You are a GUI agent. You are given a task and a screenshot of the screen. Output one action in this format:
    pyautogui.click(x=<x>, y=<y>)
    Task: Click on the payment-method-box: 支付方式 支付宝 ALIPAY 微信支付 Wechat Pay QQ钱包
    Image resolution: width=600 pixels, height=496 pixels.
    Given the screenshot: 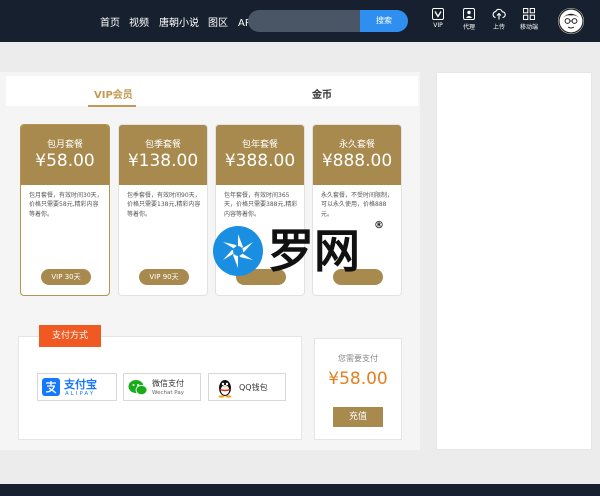 What is the action you would take?
    pyautogui.click(x=160, y=382)
    